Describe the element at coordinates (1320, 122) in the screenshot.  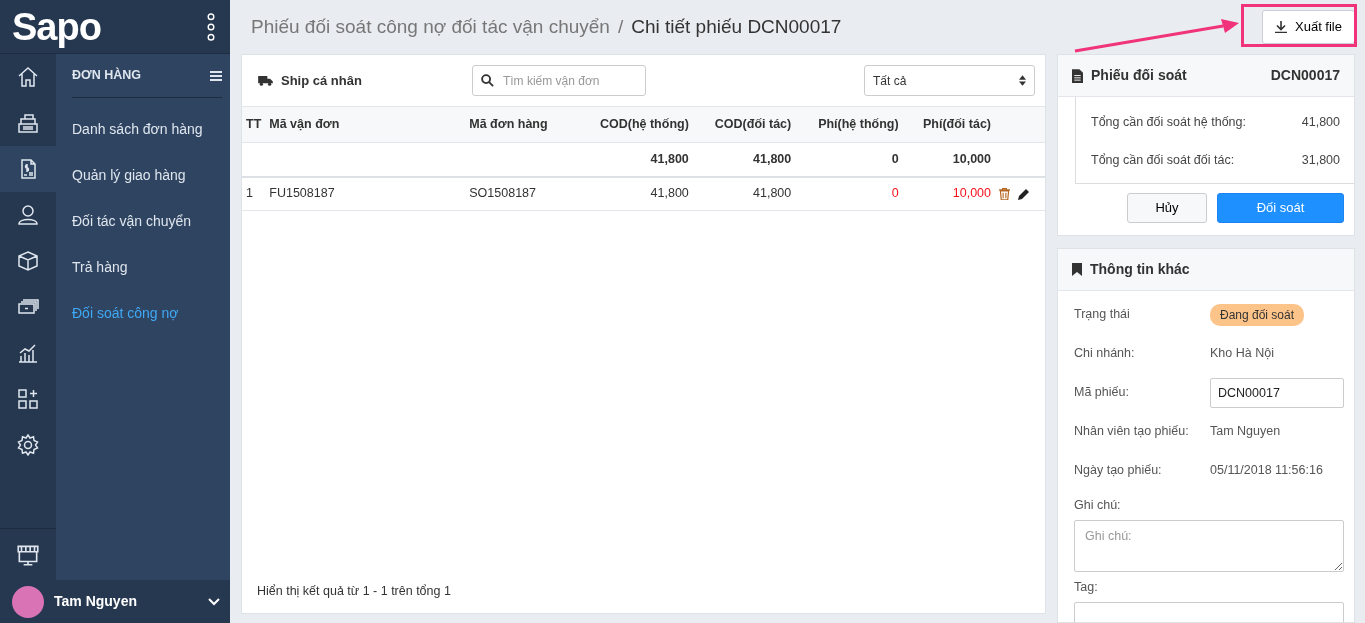
I see `summary-value: 41,800` at that location.